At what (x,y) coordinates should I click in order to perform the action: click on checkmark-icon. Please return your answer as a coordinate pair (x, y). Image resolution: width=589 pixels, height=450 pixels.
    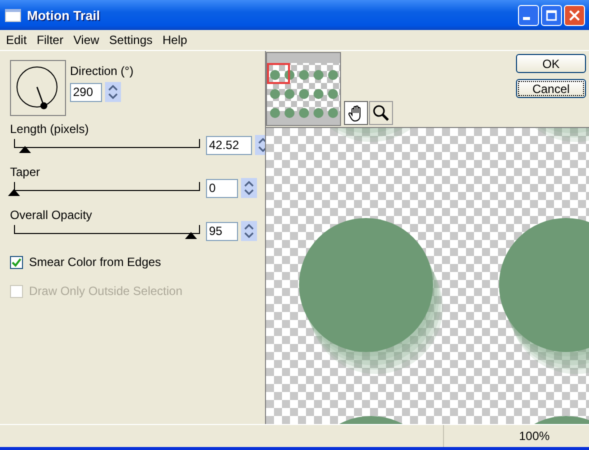
    Looking at the image, I should click on (16, 262).